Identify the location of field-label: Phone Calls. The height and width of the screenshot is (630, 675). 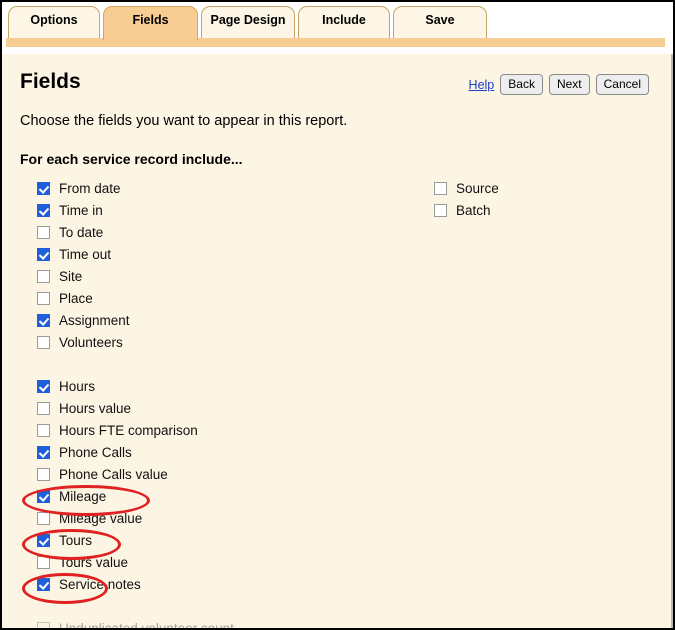
(95, 452).